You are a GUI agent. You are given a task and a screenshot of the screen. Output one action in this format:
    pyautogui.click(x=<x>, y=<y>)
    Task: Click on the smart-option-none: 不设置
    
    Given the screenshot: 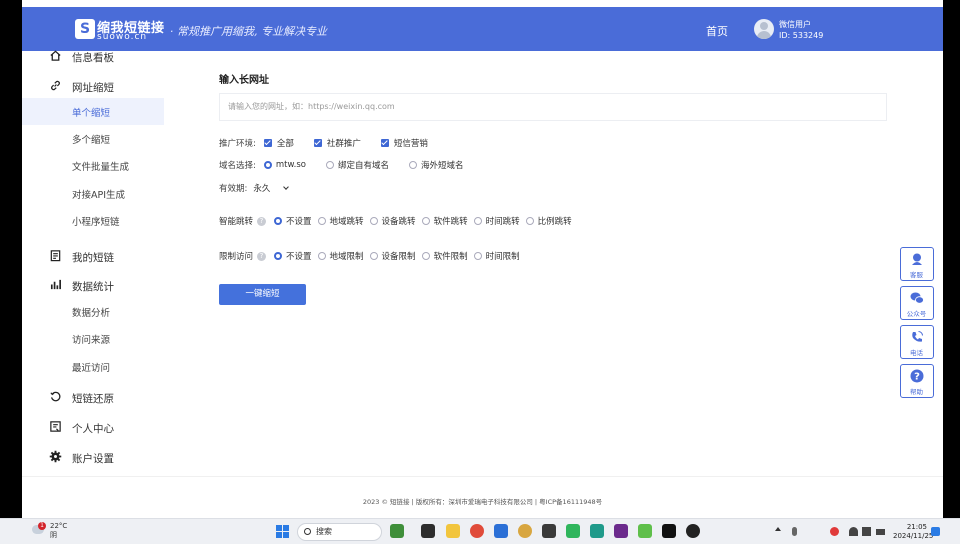 What is the action you would take?
    pyautogui.click(x=293, y=221)
    